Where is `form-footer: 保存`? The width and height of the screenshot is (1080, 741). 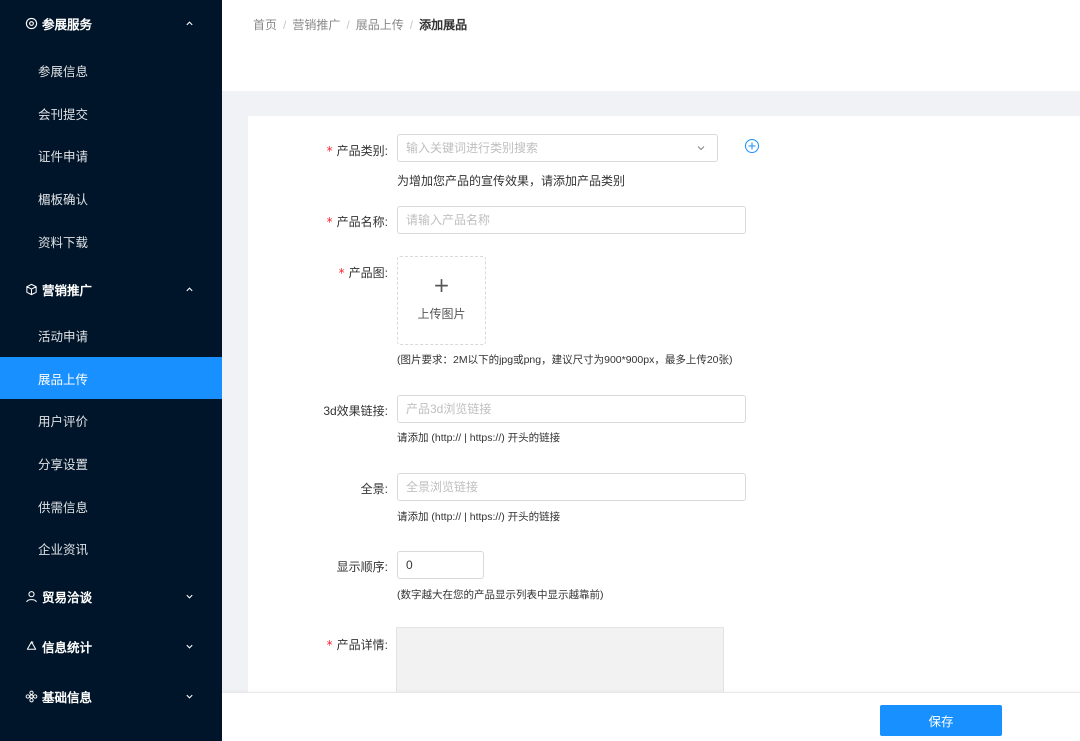
form-footer: 保存 is located at coordinates (651, 716).